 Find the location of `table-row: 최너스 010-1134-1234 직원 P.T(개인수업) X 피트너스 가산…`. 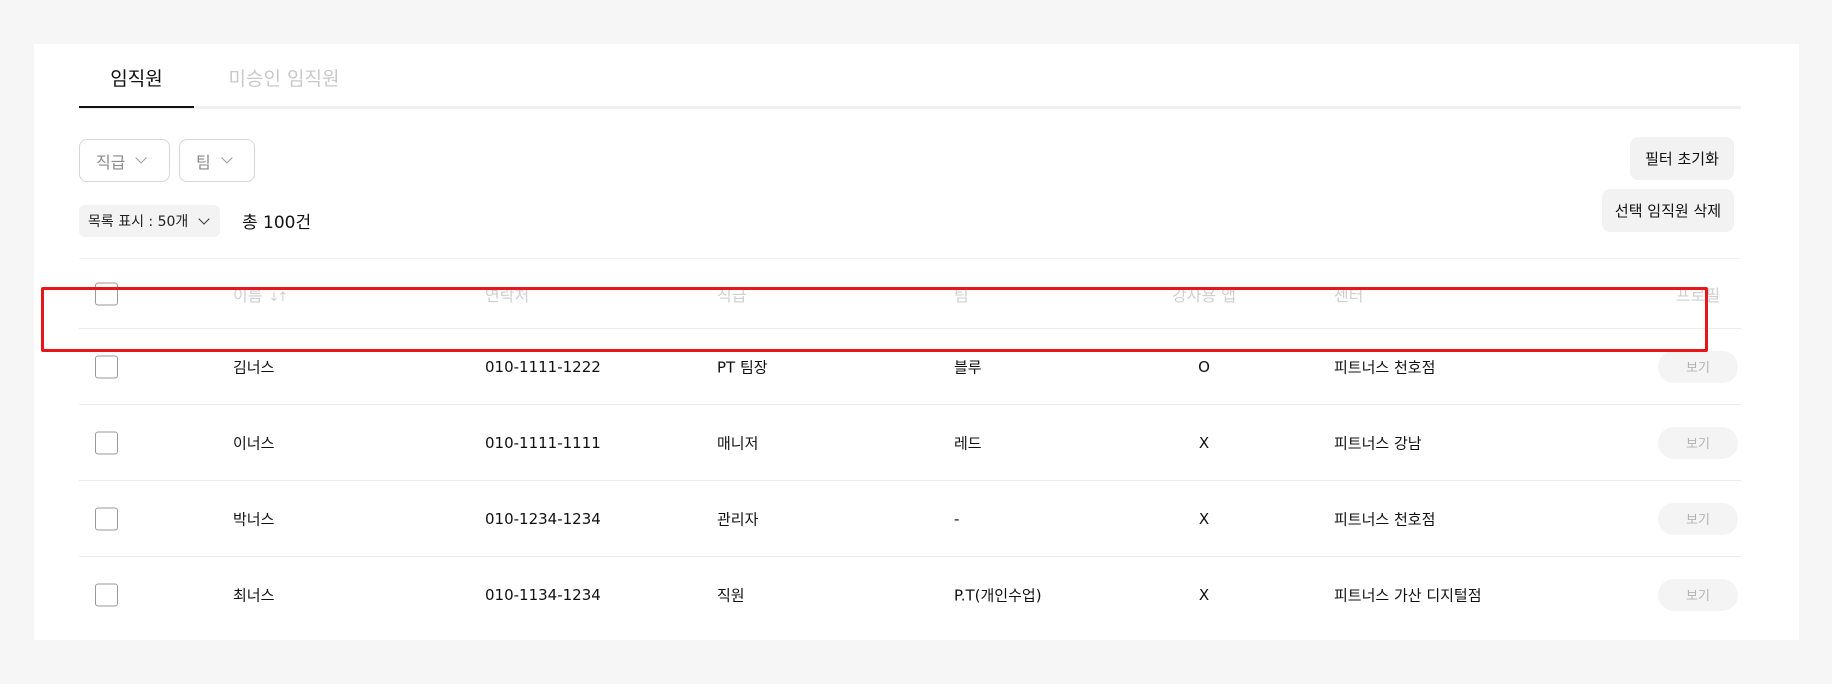

table-row: 최너스 010-1134-1234 직원 P.T(개인수업) X 피트너스 가산… is located at coordinates (910, 594).